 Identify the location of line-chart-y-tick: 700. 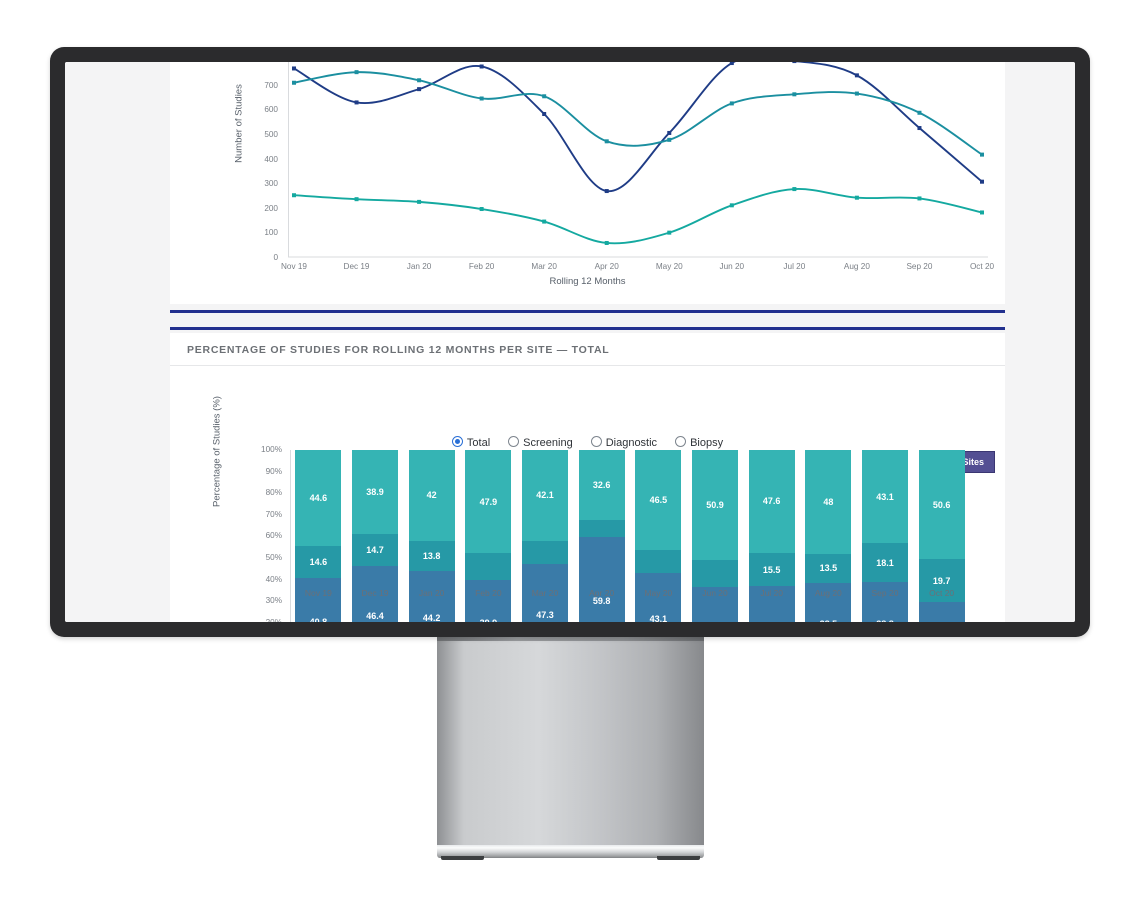
(271, 85).